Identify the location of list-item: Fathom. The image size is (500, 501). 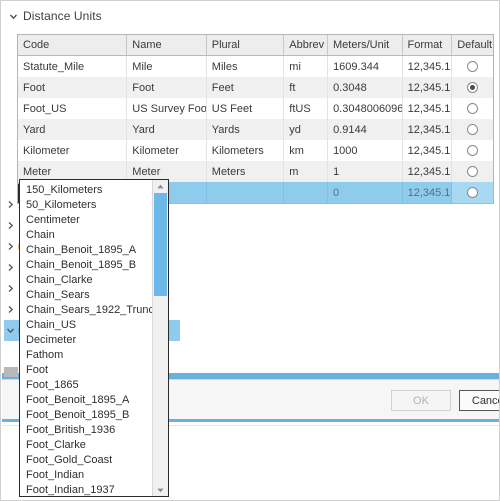
(86, 355).